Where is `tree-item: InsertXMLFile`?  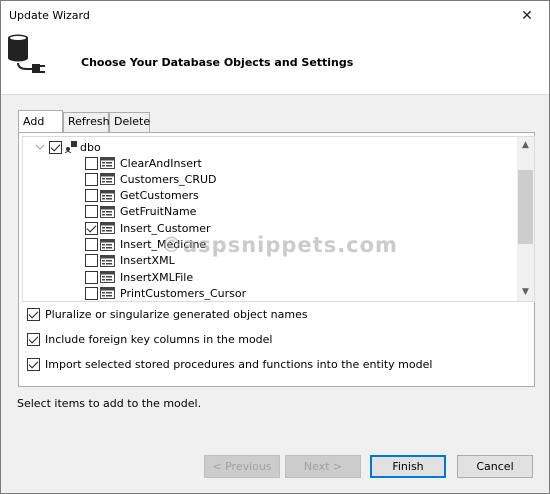
tree-item: InsertXMLFile is located at coordinates (139, 277).